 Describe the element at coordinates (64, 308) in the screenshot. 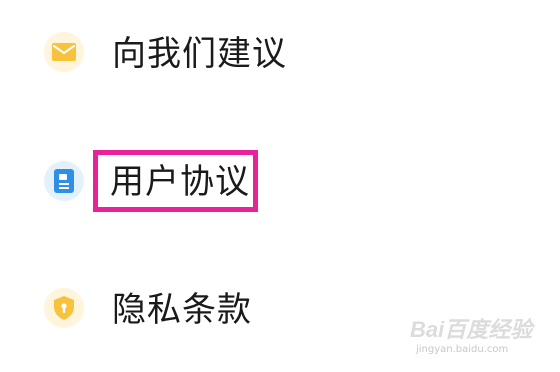

I see `shield-icon` at that location.